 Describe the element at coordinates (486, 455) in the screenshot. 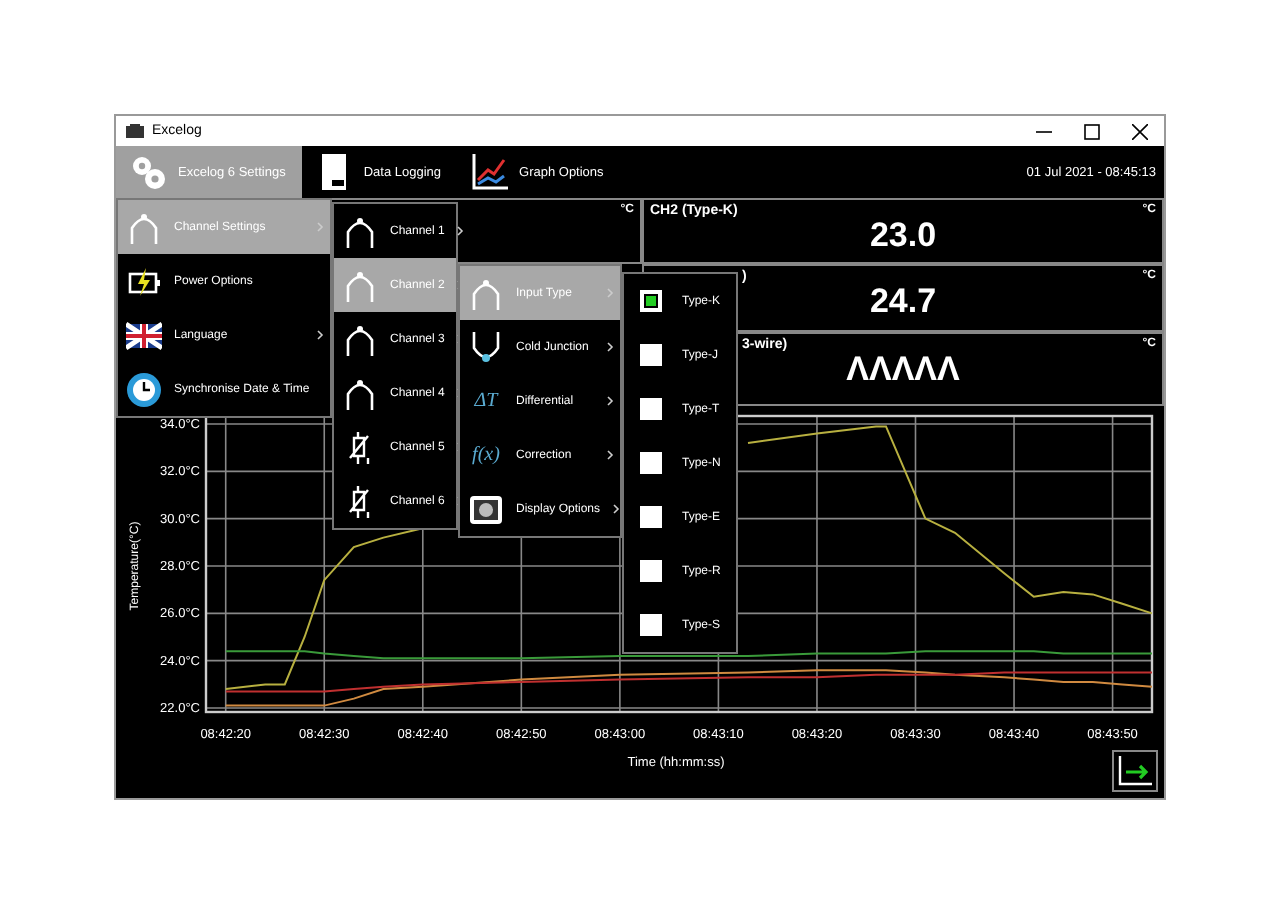

I see `symbol-icon: f(x)` at that location.